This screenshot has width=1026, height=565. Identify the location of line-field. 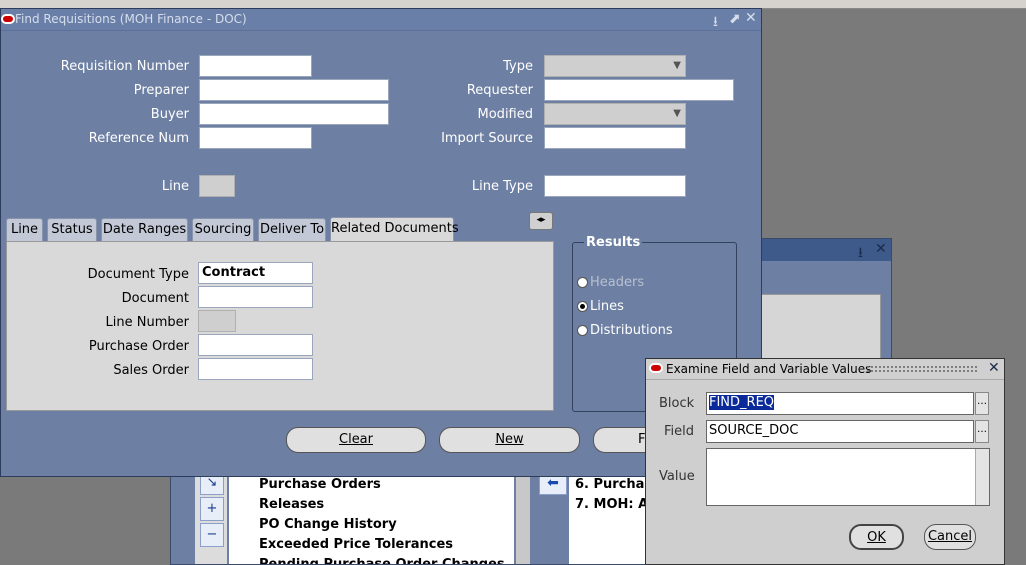
(217, 186).